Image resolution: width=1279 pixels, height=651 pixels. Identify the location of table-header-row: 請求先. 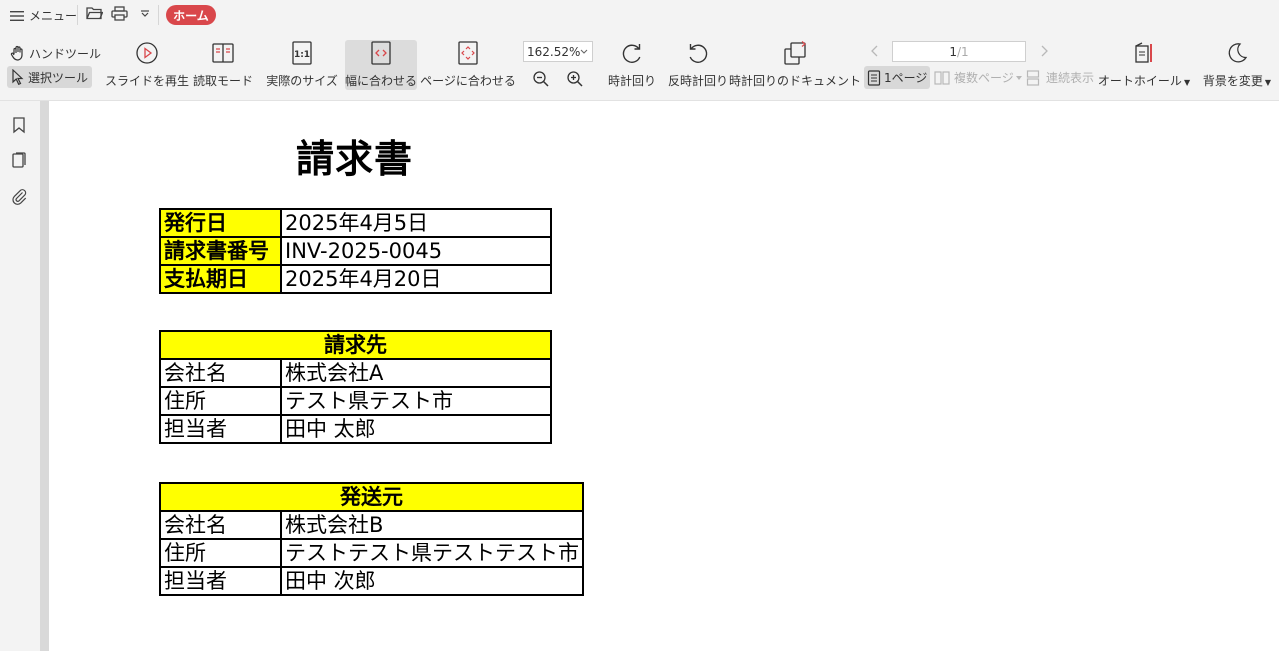
(355, 345).